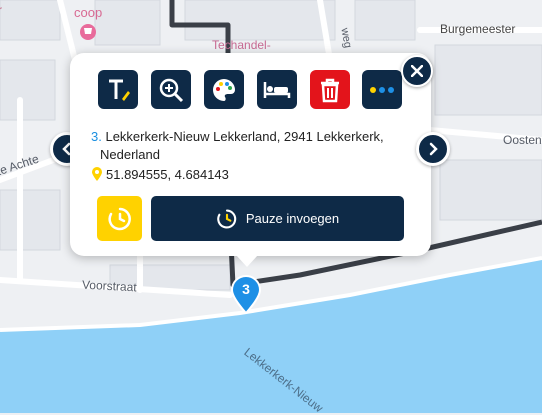 This screenshot has height=415, width=542. What do you see at coordinates (130, 154) in the screenshot?
I see `address-line-2: Nederland` at bounding box center [130, 154].